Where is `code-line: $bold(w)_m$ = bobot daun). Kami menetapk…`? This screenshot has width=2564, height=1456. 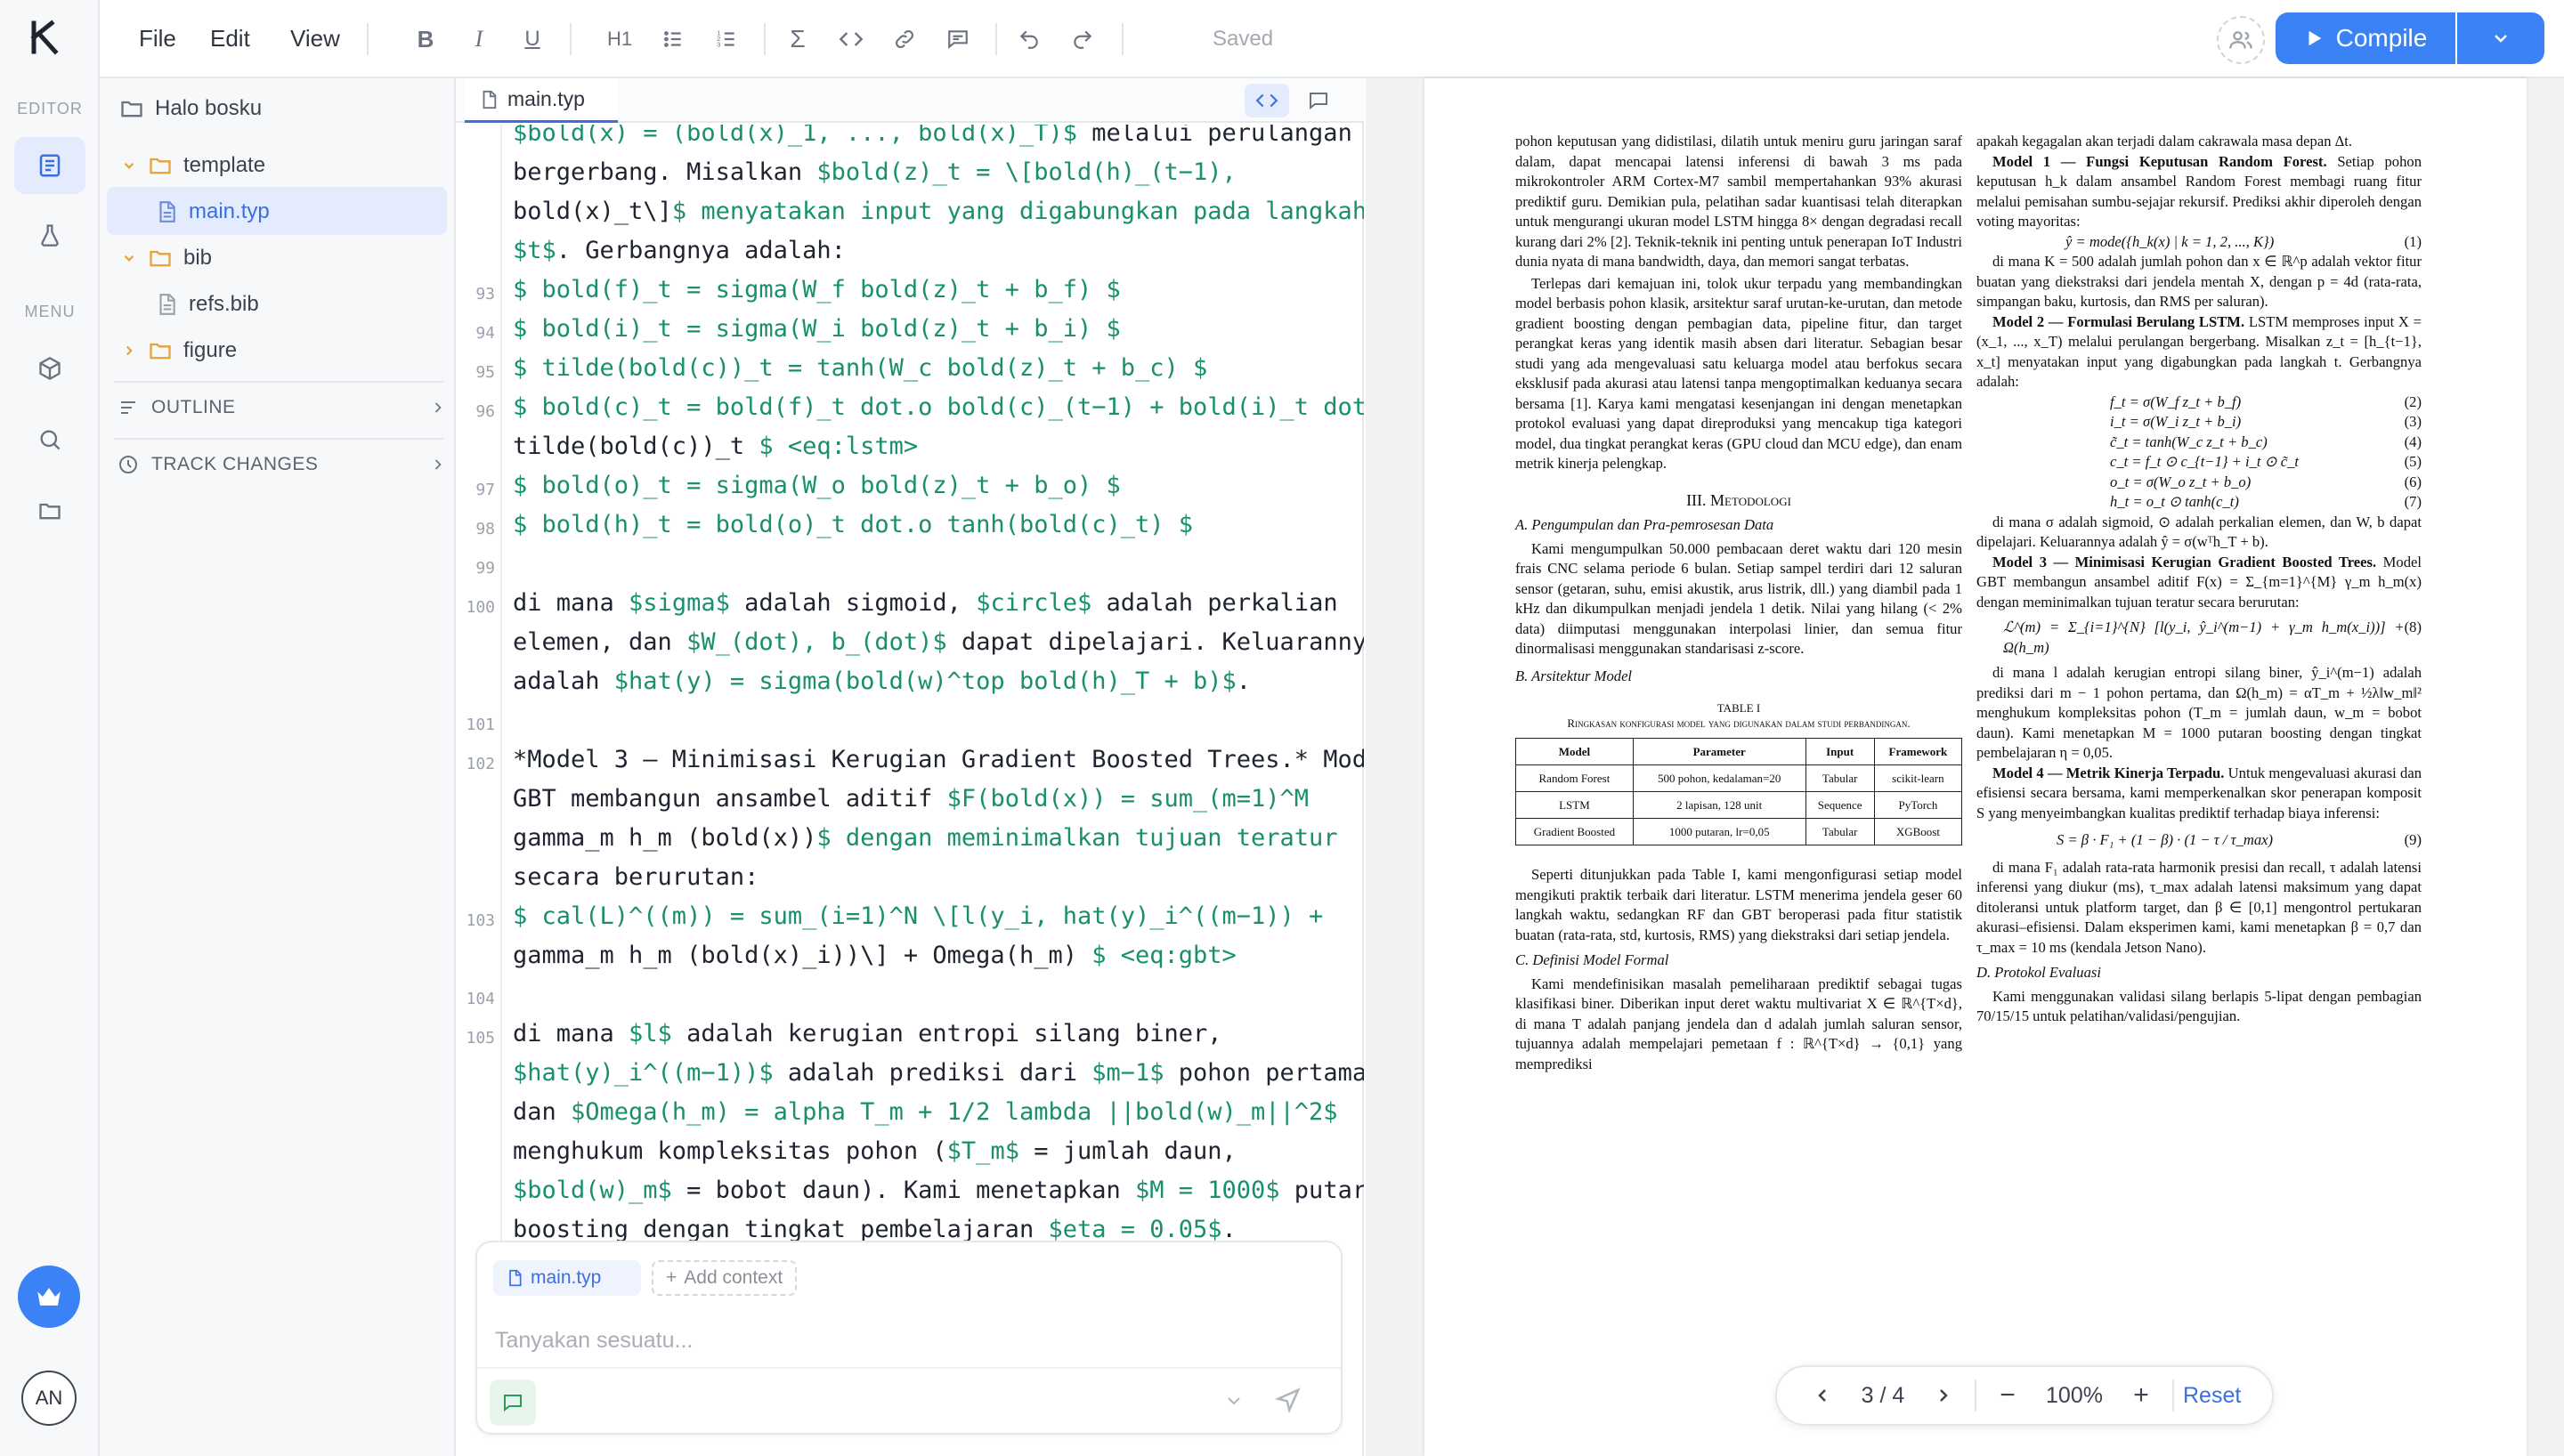
code-line: $bold(w)_m$ = bobot daun). Kami menetapk… is located at coordinates (938, 1190).